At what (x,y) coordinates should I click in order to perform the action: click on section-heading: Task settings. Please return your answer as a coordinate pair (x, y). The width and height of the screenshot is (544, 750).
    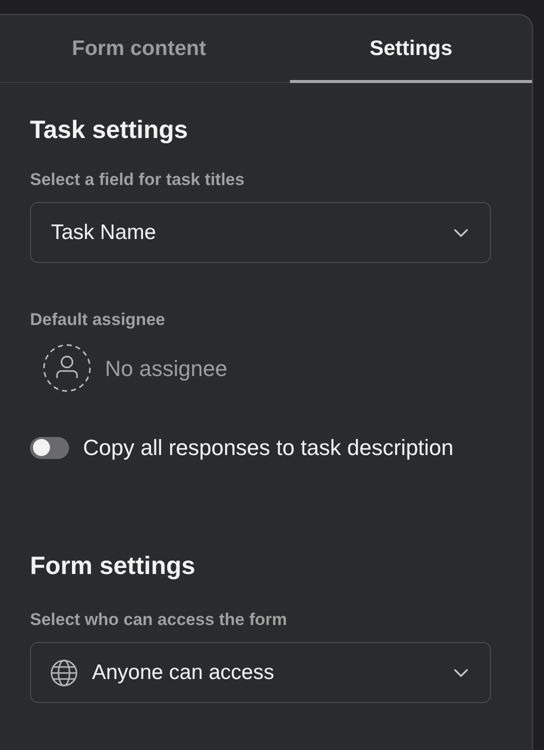
    Looking at the image, I should click on (109, 130).